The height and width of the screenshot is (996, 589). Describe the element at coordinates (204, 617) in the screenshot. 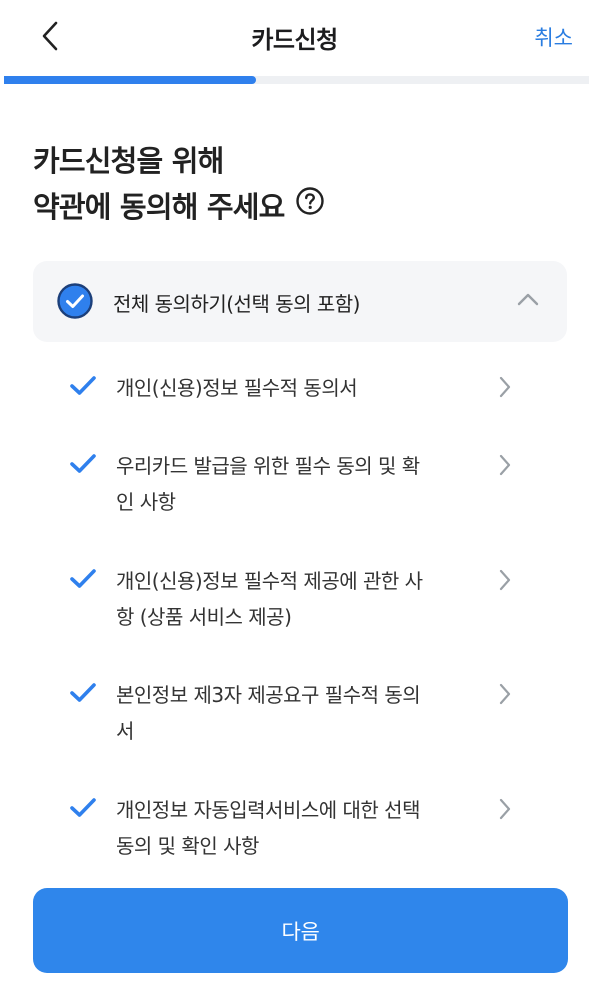

I see `terms-item-line-2: 항 (상품 서비스 제공)` at that location.